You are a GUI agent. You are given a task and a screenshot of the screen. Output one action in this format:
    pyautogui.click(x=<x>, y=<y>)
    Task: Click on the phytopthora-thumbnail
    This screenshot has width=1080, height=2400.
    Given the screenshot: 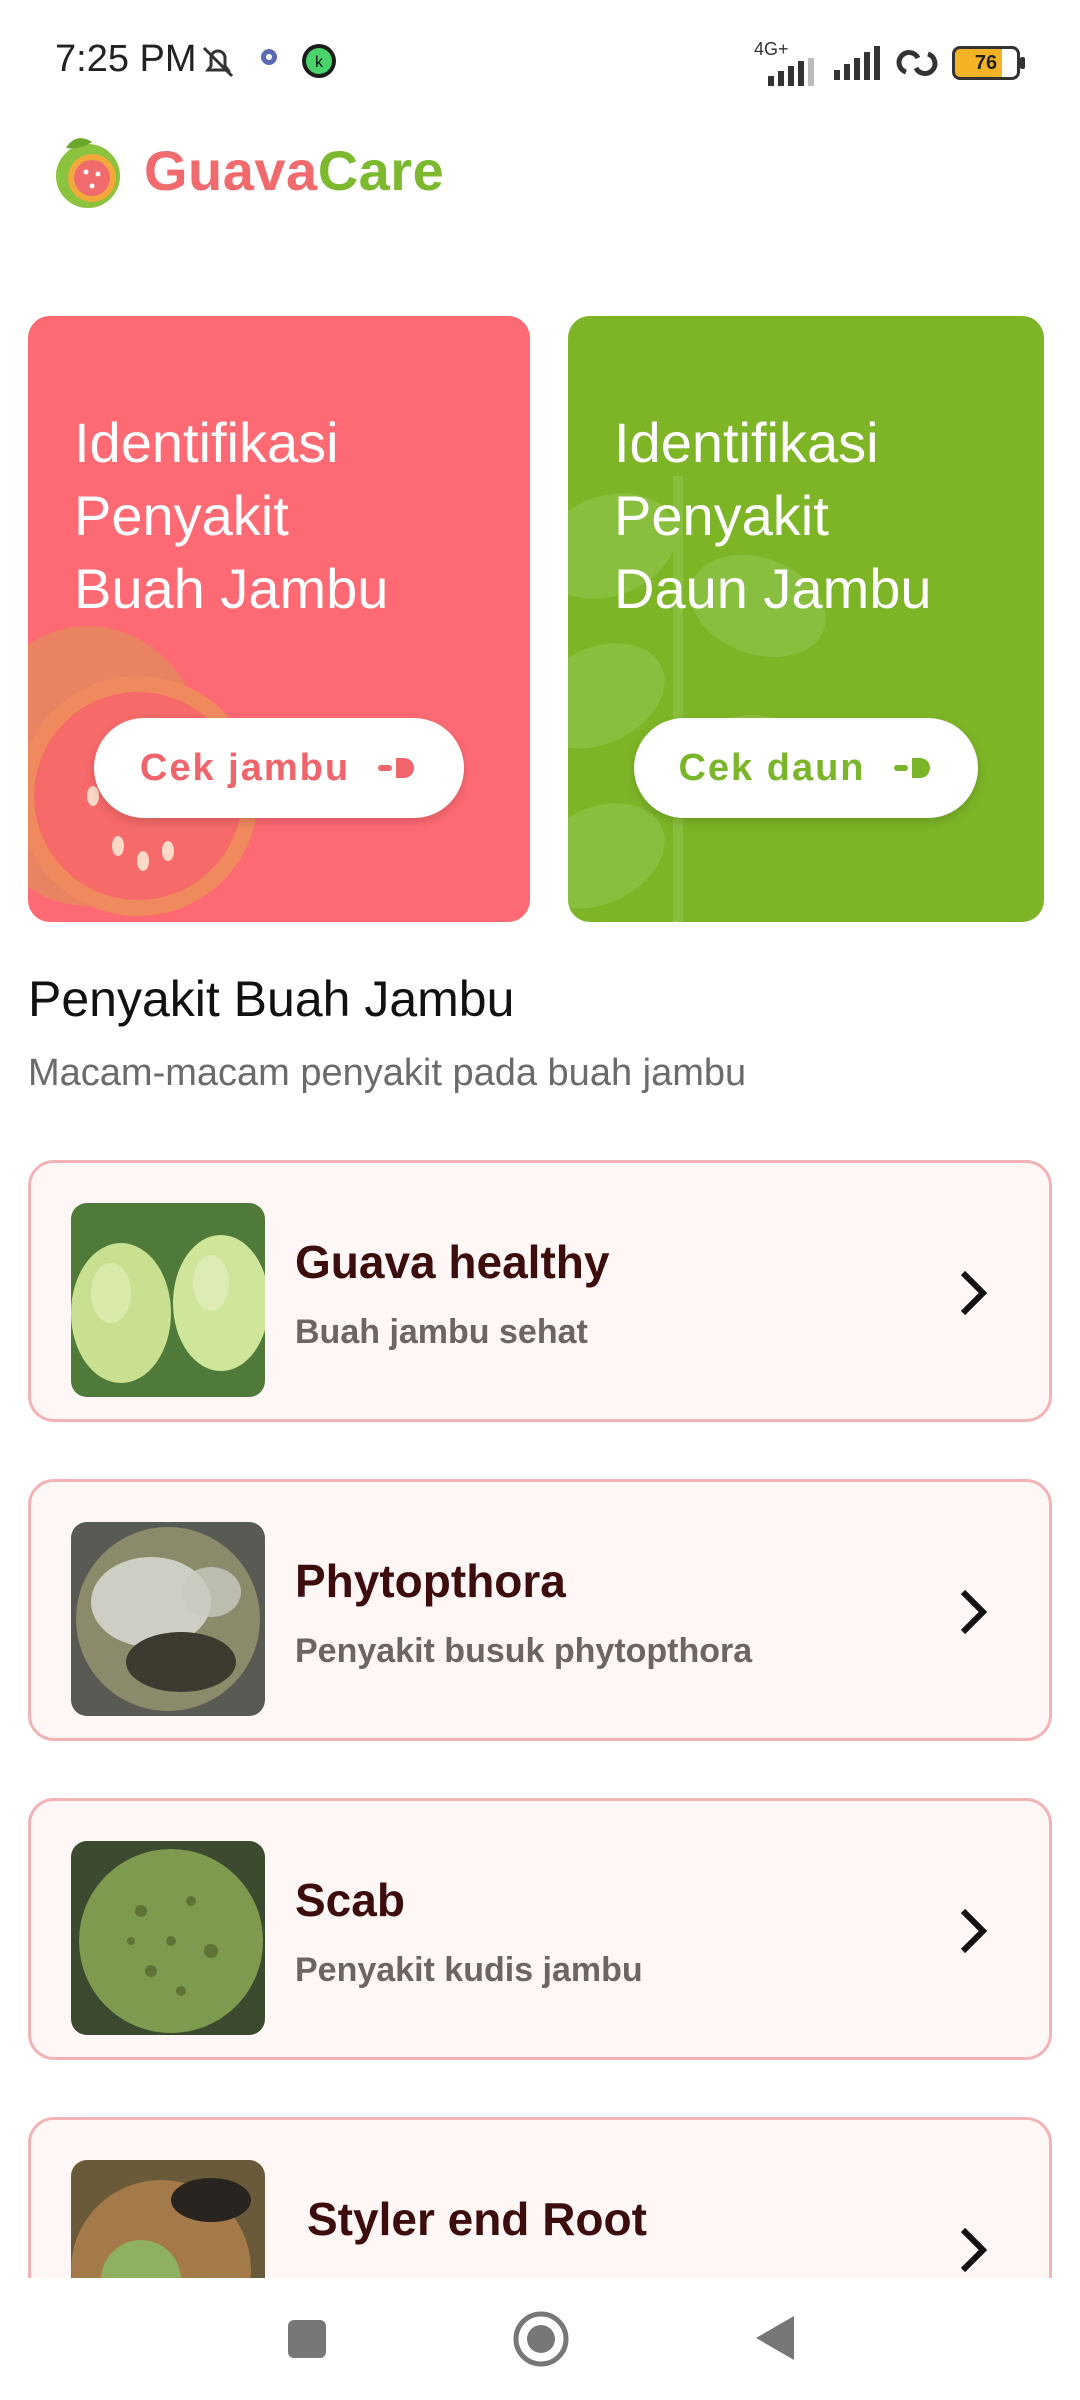 What is the action you would take?
    pyautogui.click(x=168, y=1619)
    